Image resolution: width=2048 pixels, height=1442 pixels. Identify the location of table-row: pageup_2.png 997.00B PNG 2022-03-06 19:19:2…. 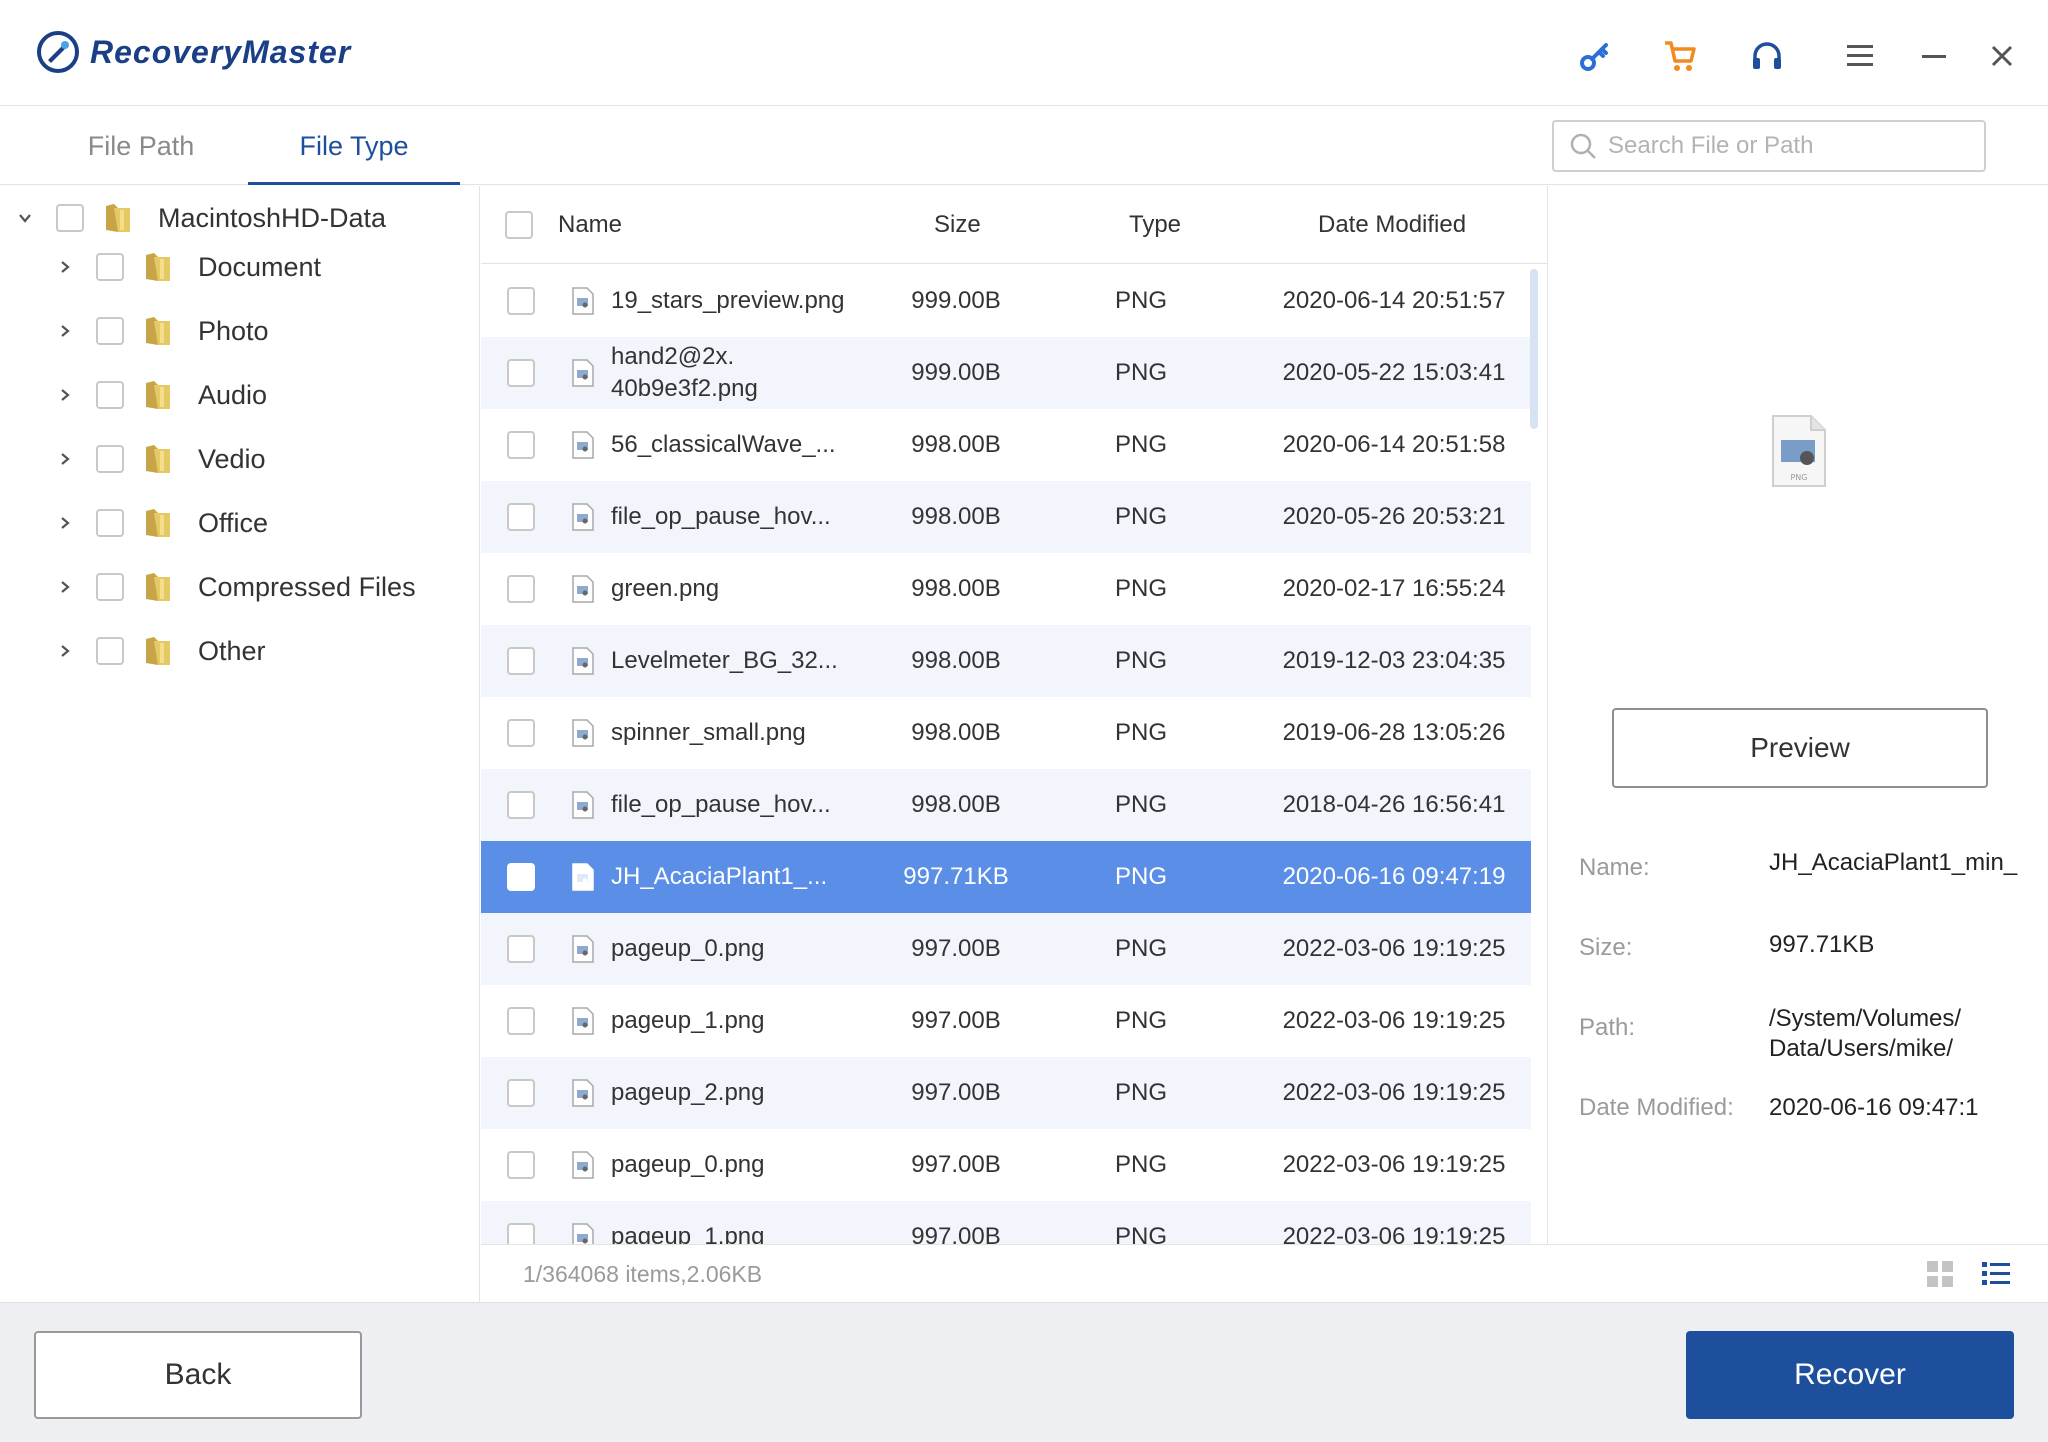
(1006, 1093).